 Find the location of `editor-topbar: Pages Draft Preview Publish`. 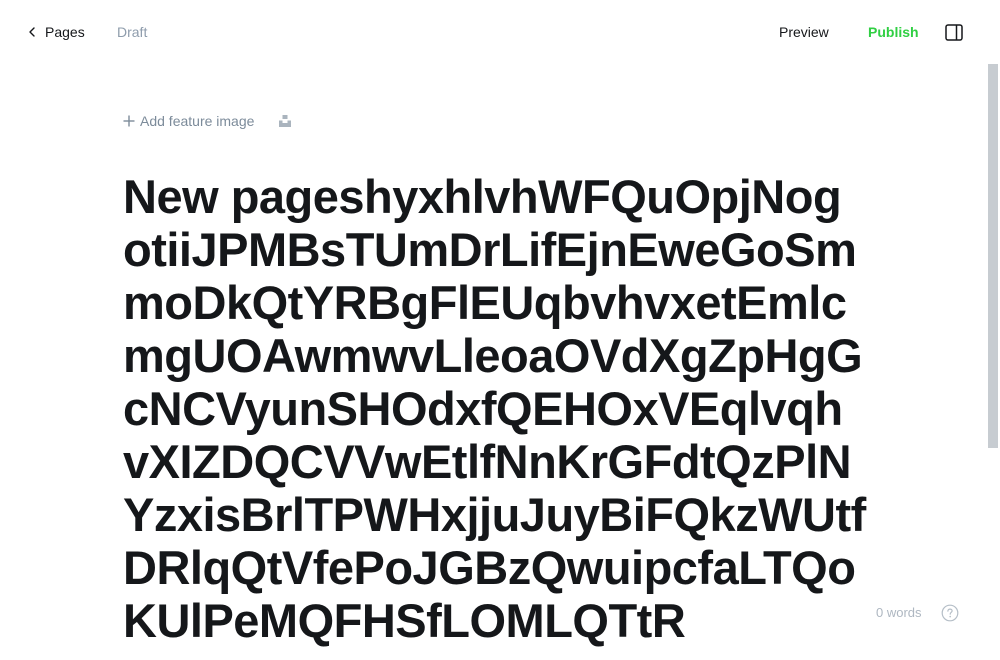

editor-topbar: Pages Draft Preview Publish is located at coordinates (500, 32).